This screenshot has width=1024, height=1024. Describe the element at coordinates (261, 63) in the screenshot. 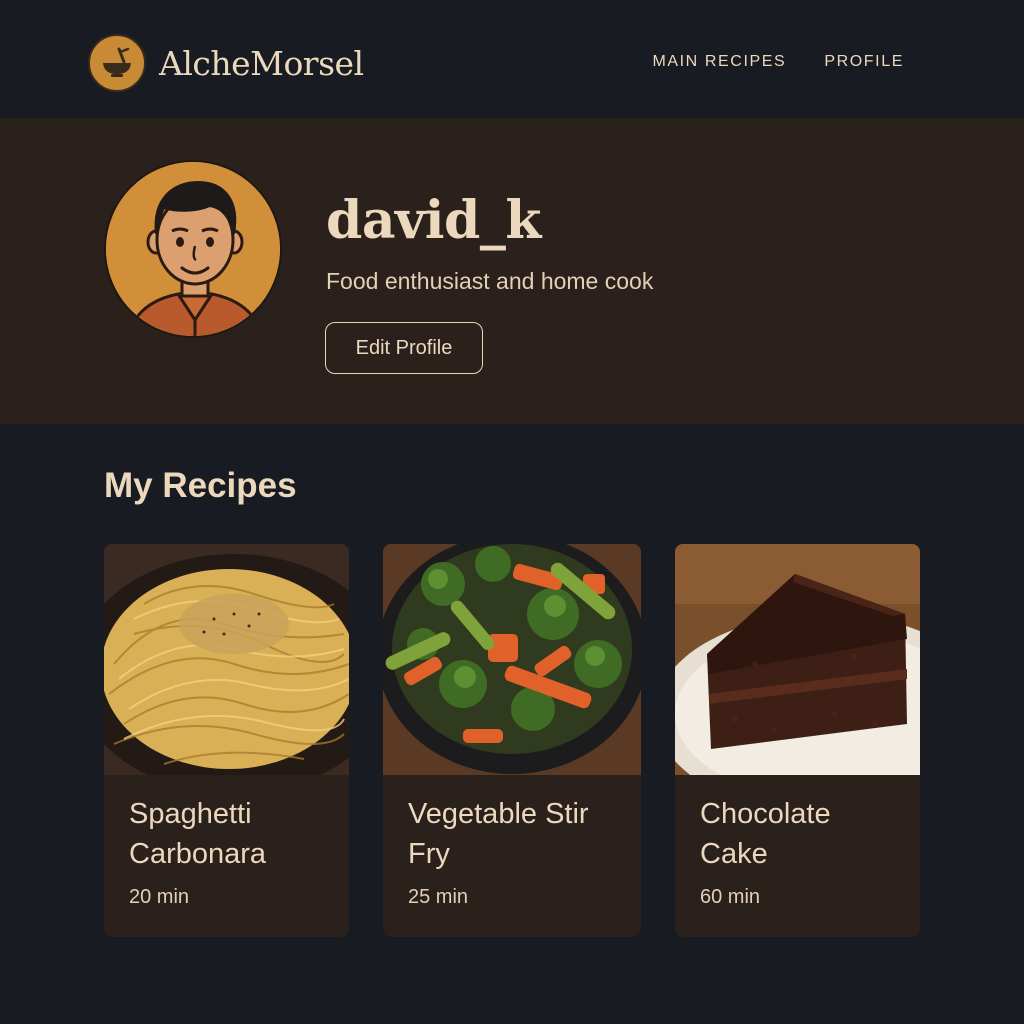

I see `brand-name: AlcheMorsel` at that location.